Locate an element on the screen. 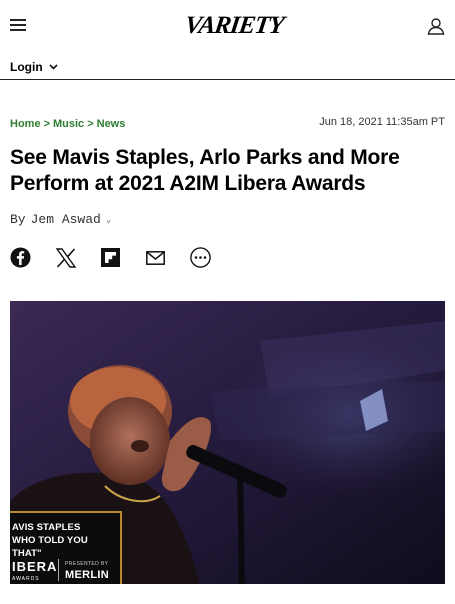  login-bar: Login is located at coordinates (227, 68).